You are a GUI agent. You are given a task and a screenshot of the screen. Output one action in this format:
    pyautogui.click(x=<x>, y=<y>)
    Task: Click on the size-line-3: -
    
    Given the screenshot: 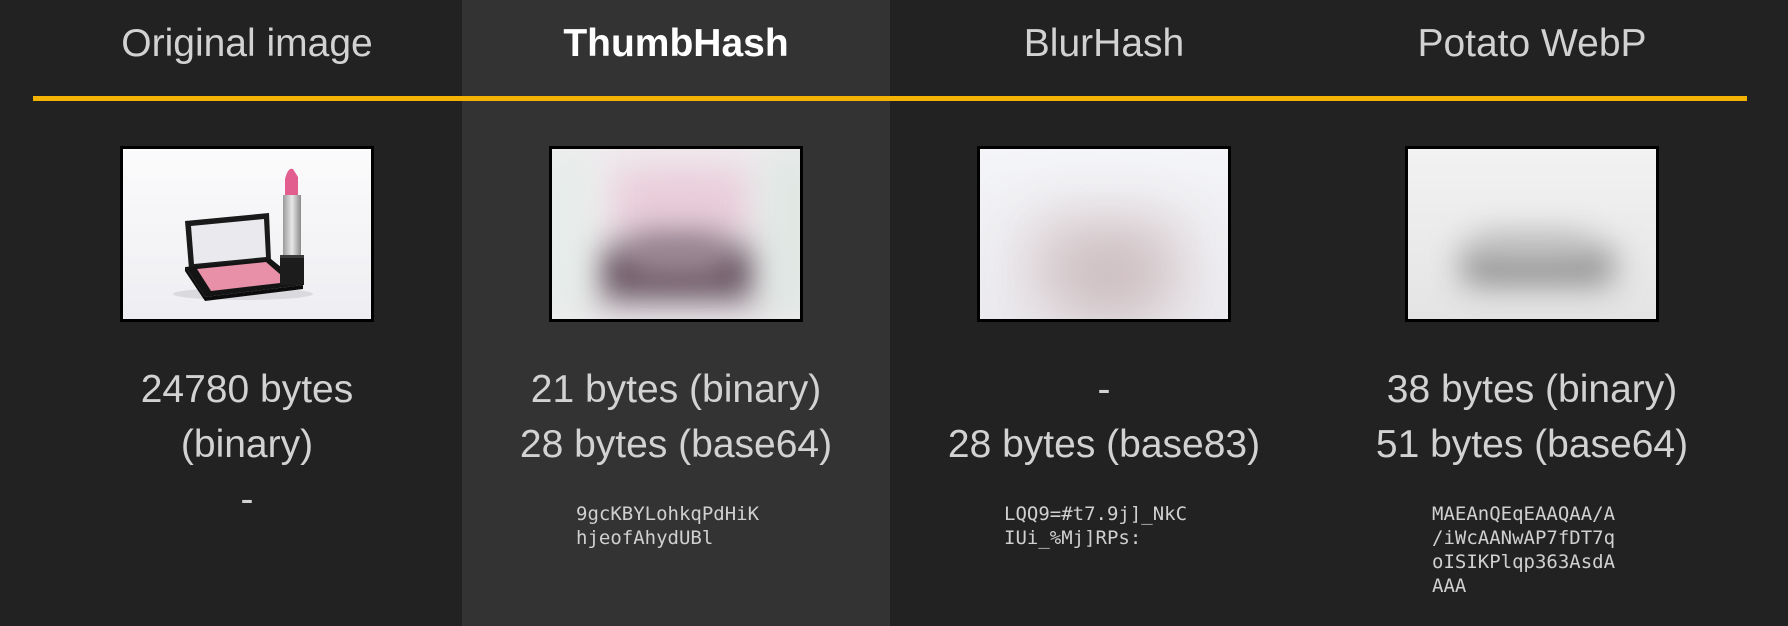 What is the action you would take?
    pyautogui.click(x=247, y=499)
    